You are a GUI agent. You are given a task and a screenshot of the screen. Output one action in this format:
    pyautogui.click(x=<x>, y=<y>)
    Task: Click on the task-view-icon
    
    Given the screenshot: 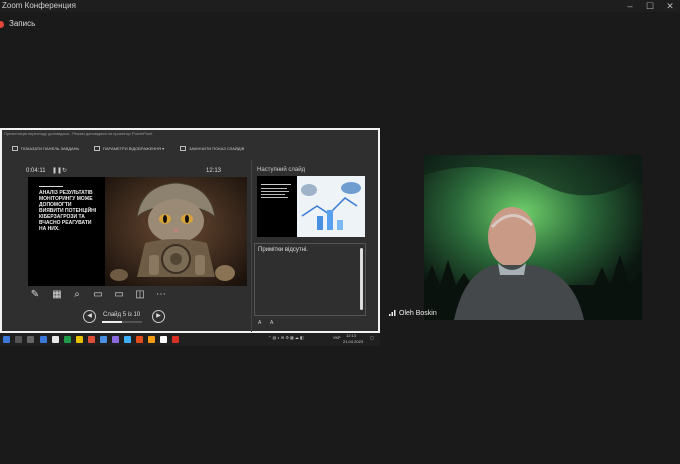 What is the action you would take?
    pyautogui.click(x=30, y=339)
    